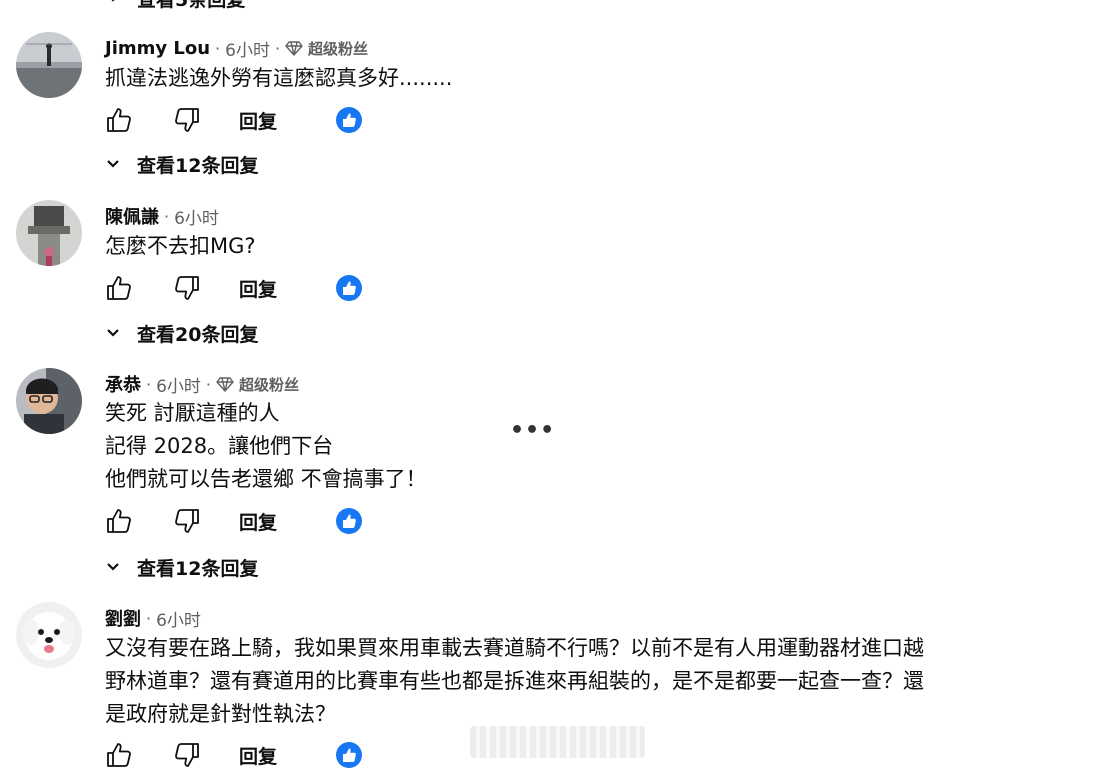 The image size is (1099, 773). I want to click on more-options-icon: •••, so click(532, 430).